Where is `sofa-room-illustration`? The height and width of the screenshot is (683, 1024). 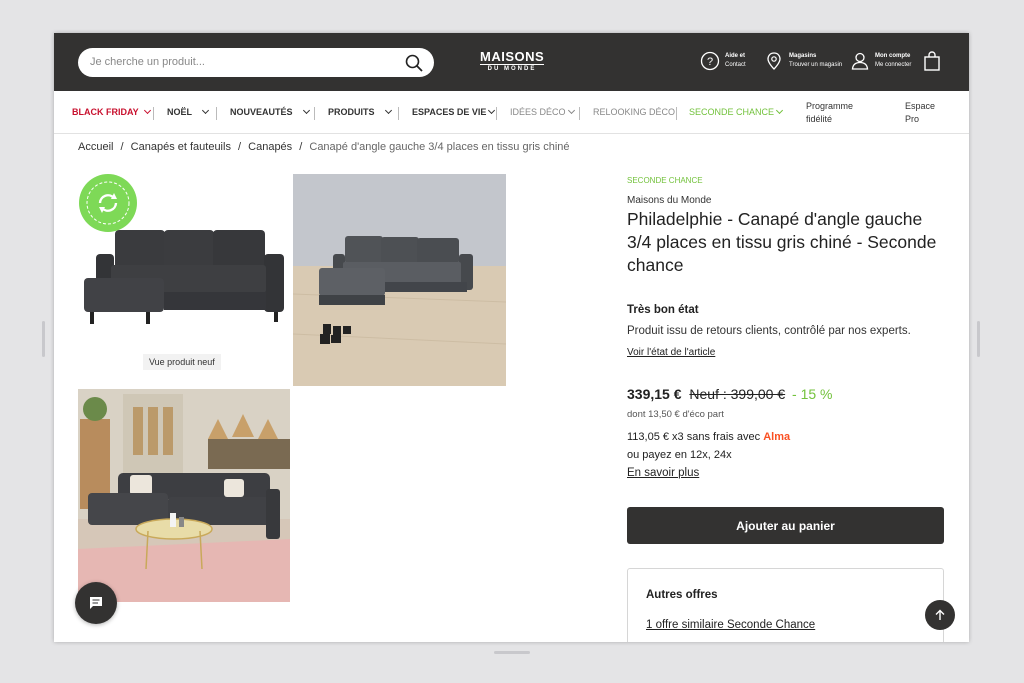 sofa-room-illustration is located at coordinates (399, 280).